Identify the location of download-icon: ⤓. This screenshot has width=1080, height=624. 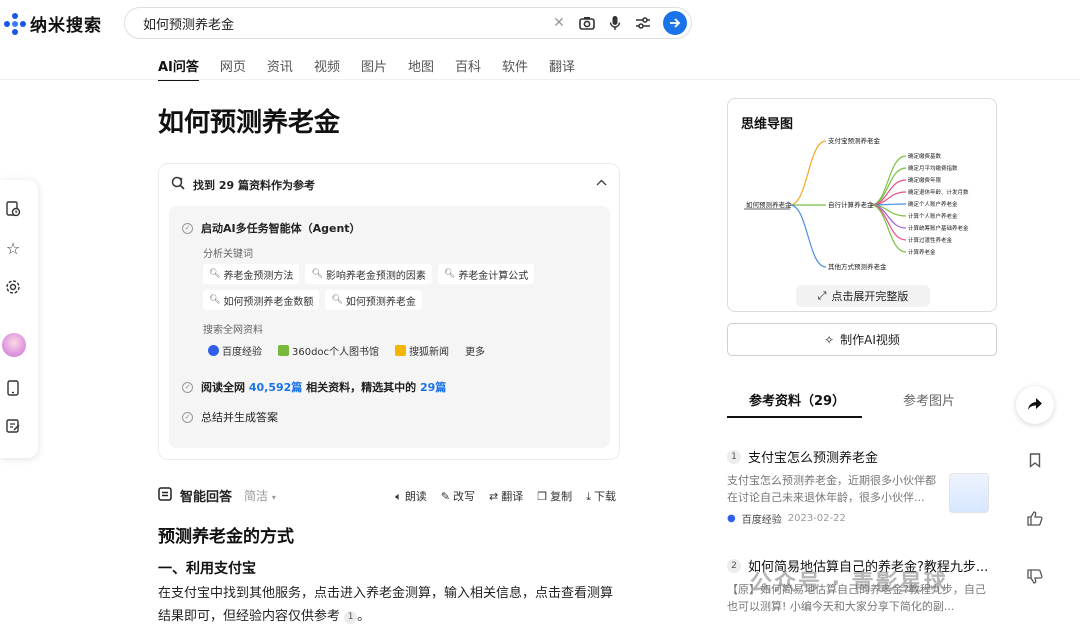
(588, 496).